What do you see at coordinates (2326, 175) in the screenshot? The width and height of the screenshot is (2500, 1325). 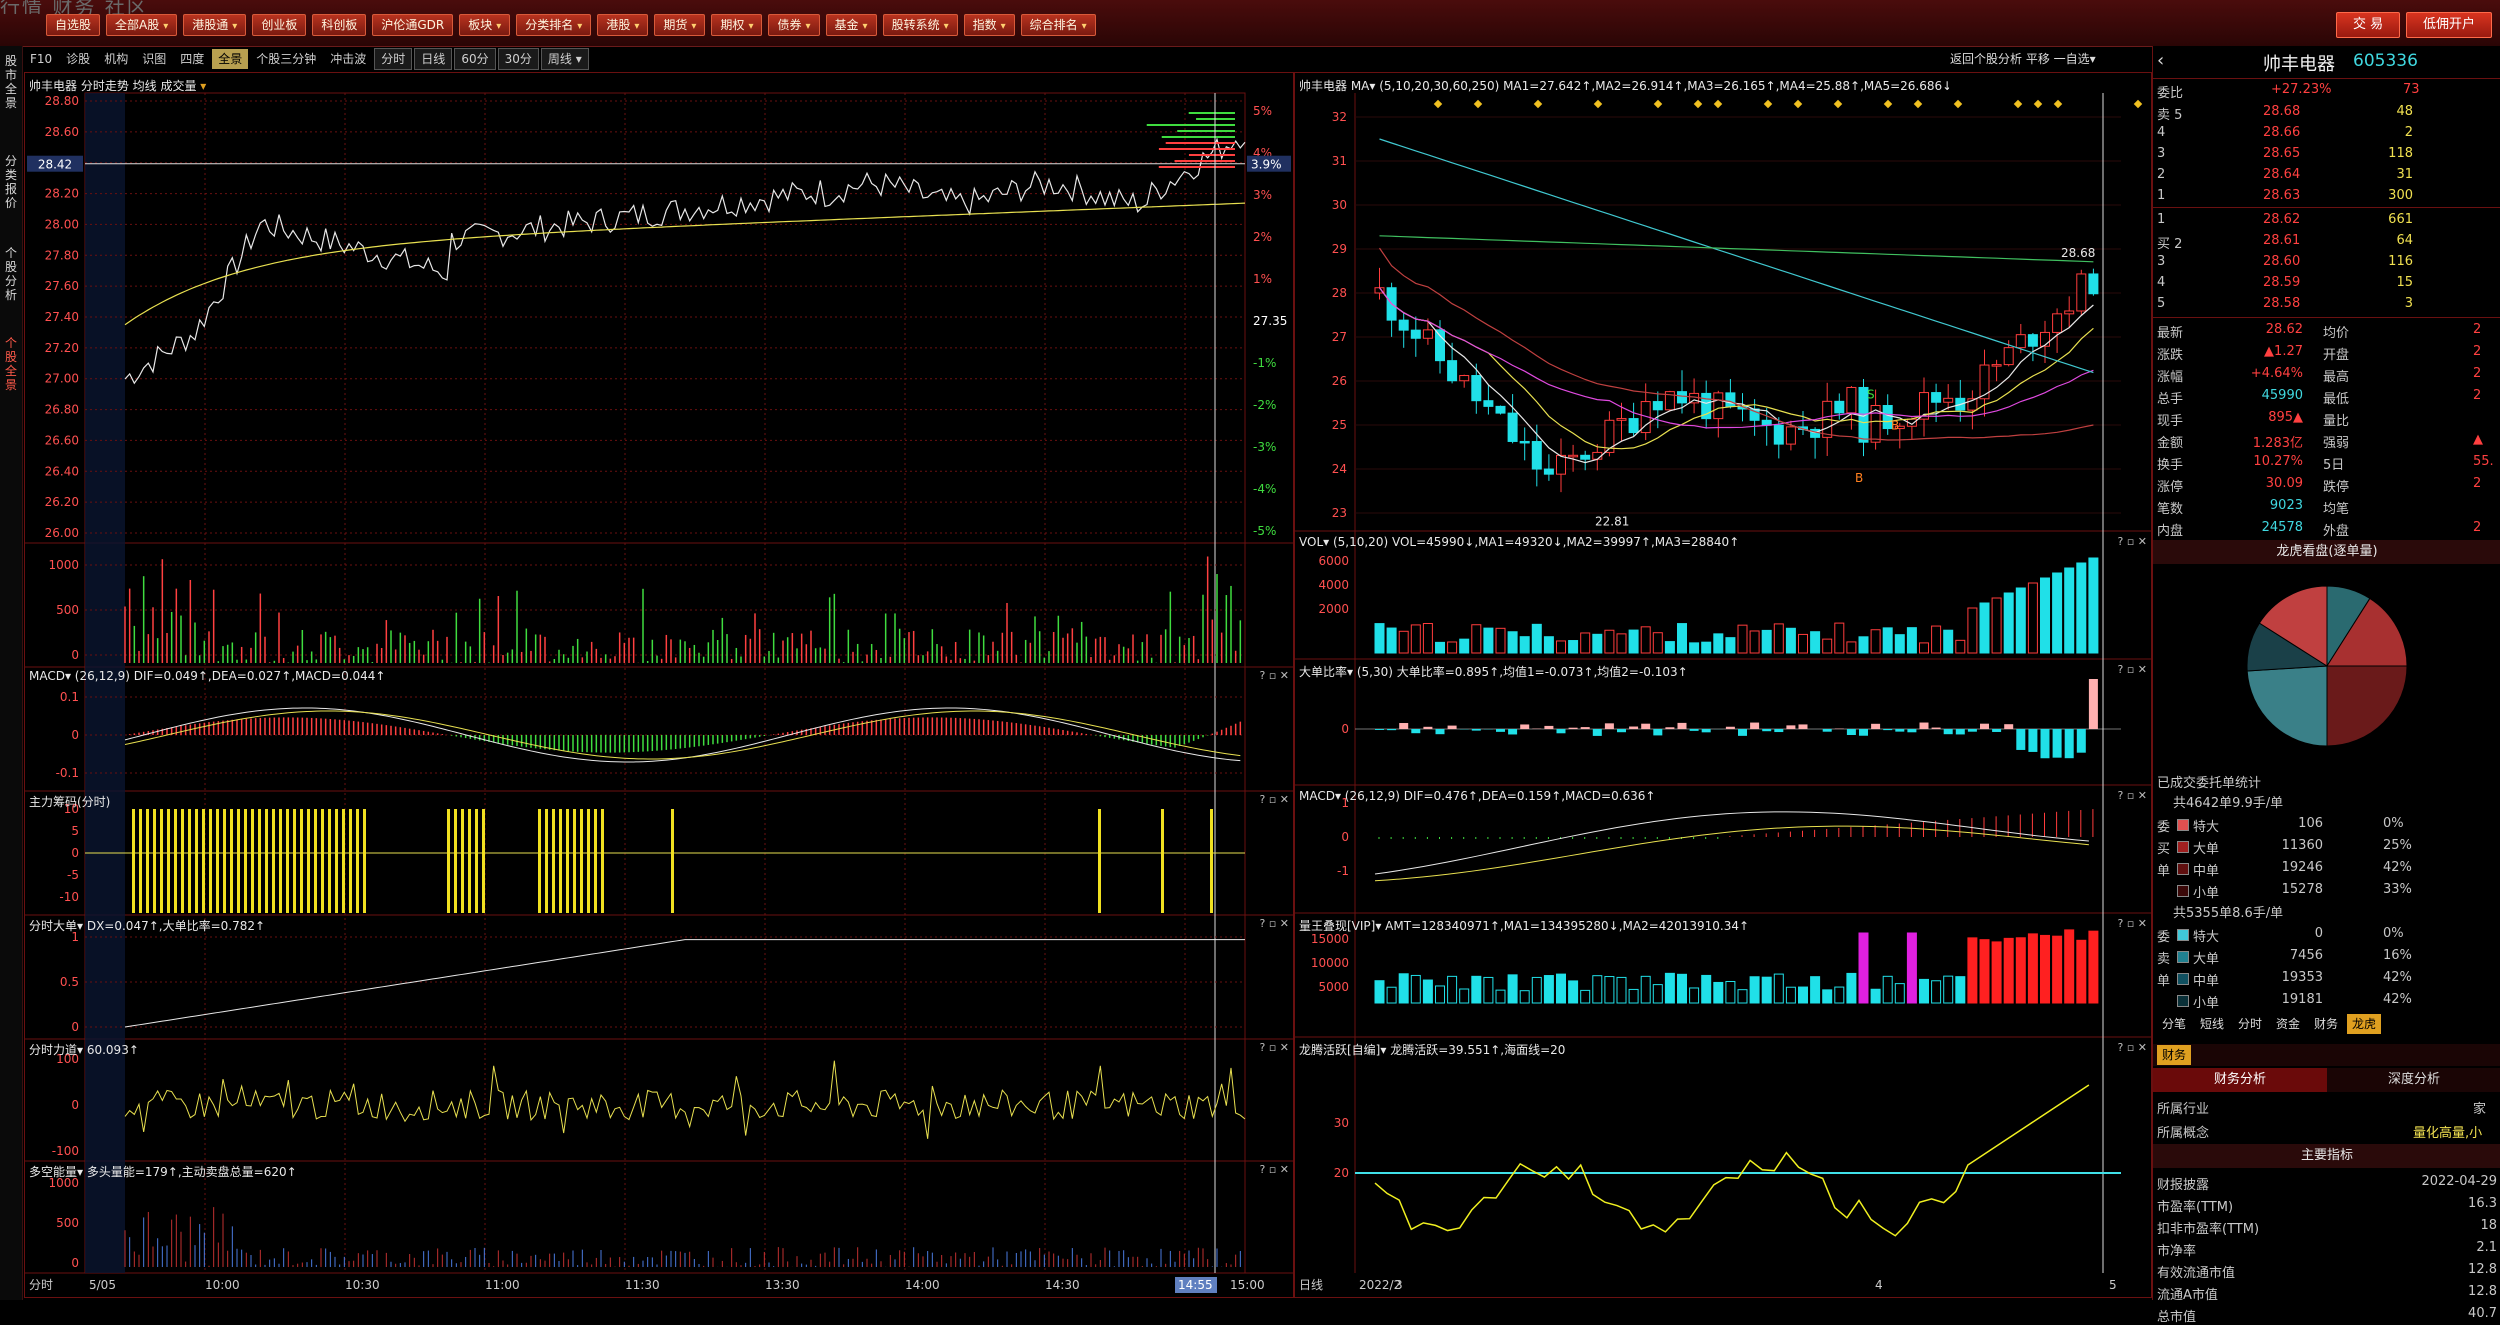 I see `ask-row: 228.6431` at bounding box center [2326, 175].